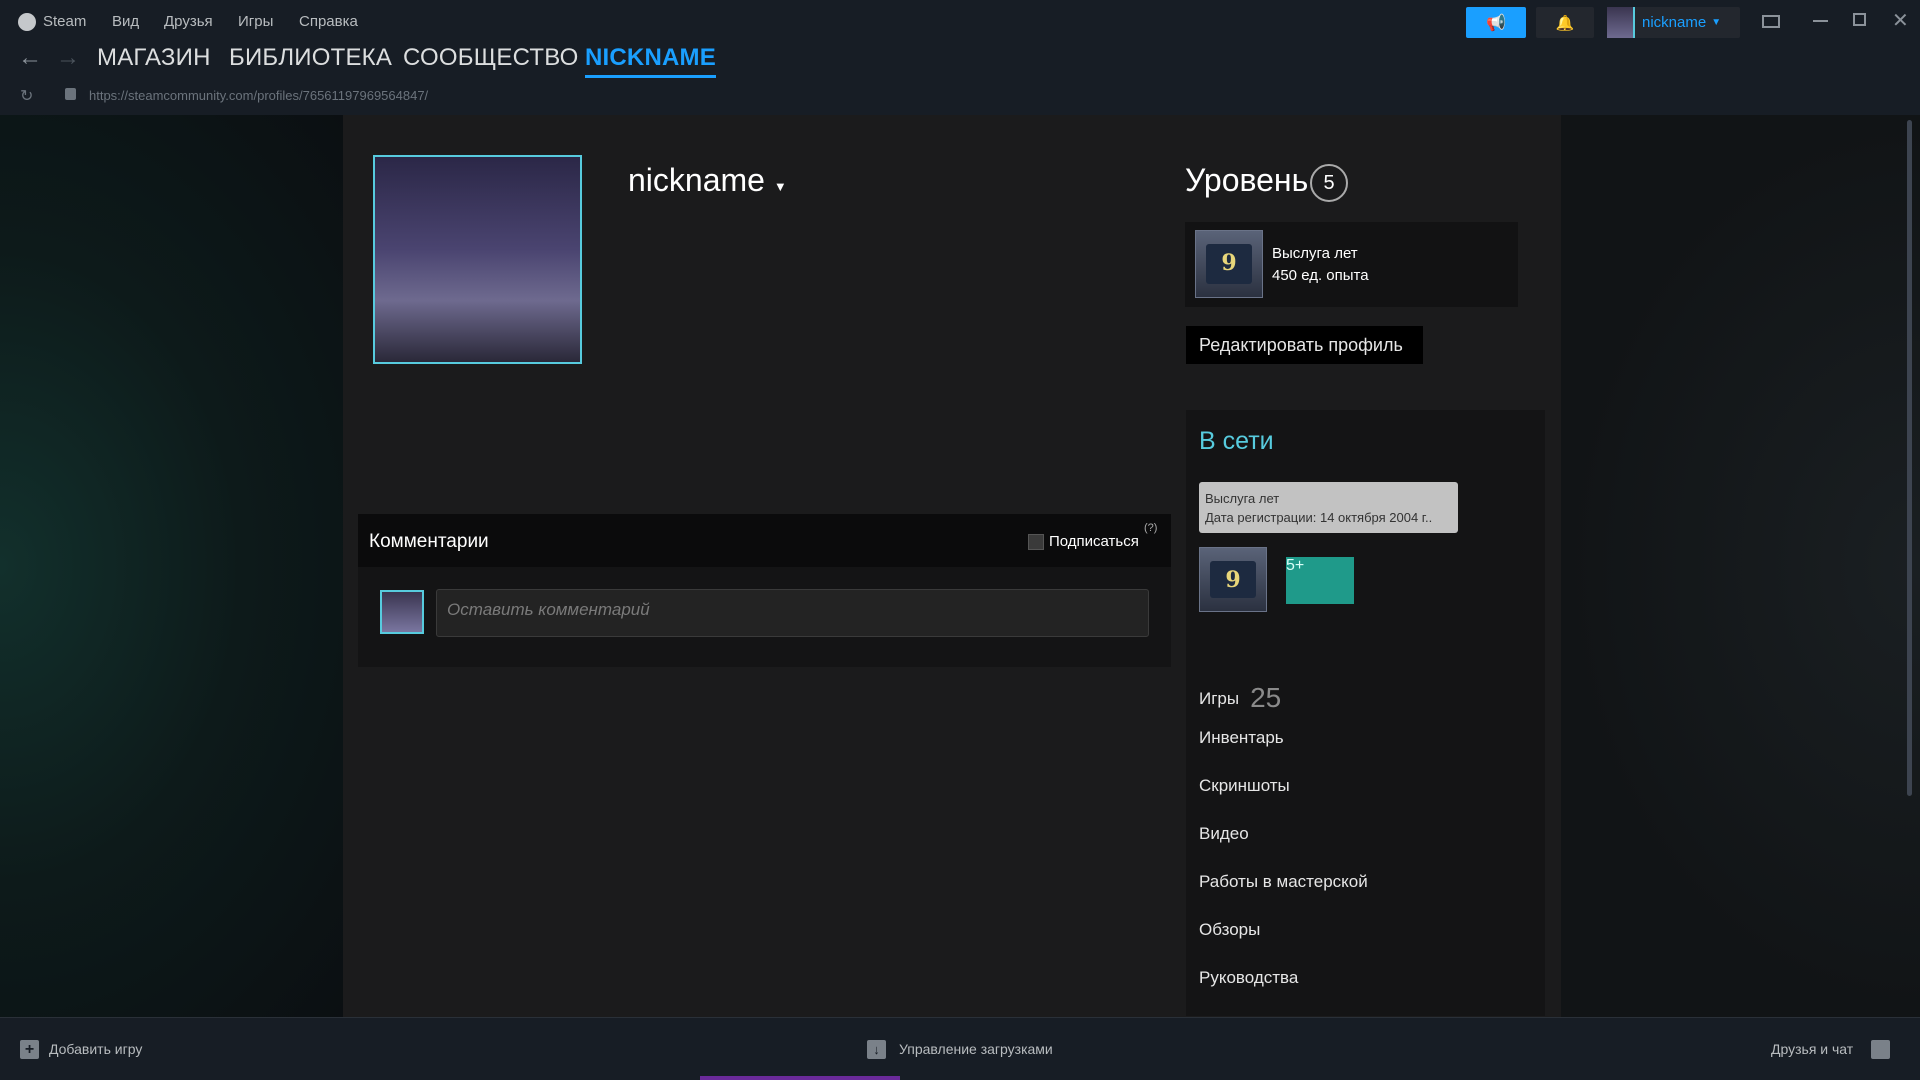 This screenshot has height=1080, width=1920. I want to click on profile-name-text: nickname, so click(696, 180).